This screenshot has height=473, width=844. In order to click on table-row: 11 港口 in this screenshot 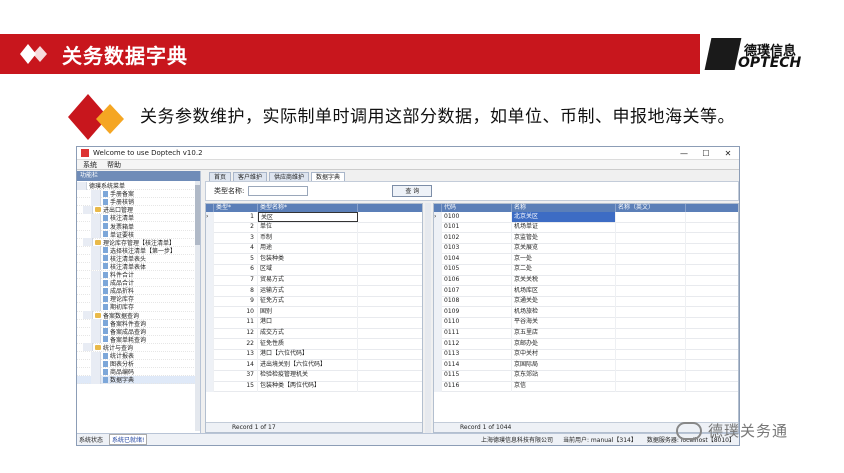, I will do `click(314, 323)`.